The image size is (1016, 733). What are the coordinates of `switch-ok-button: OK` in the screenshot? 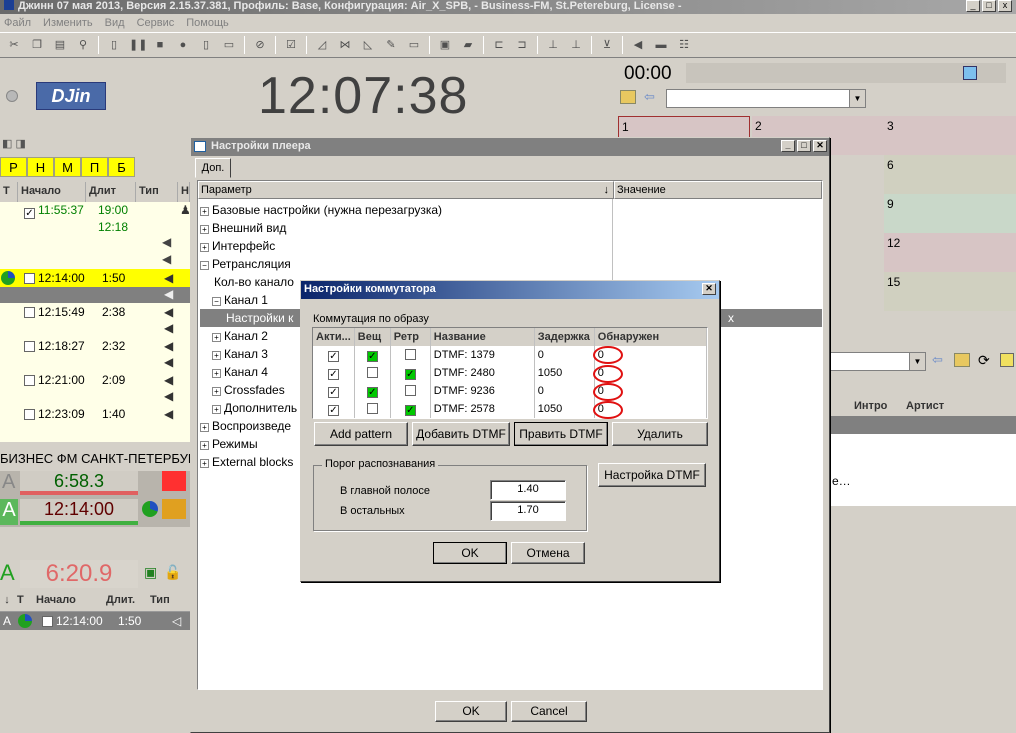 It's located at (470, 553).